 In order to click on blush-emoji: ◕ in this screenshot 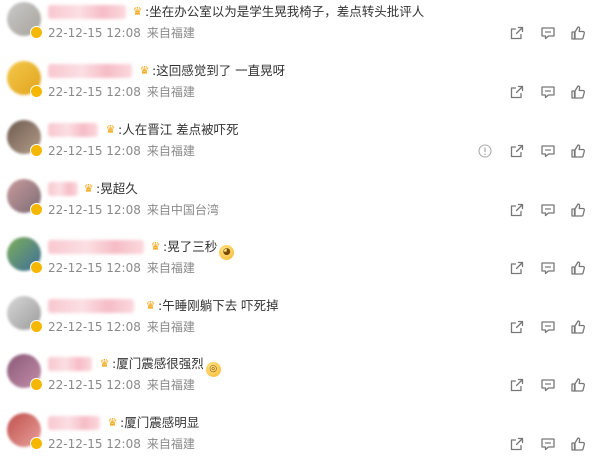, I will do `click(227, 252)`.